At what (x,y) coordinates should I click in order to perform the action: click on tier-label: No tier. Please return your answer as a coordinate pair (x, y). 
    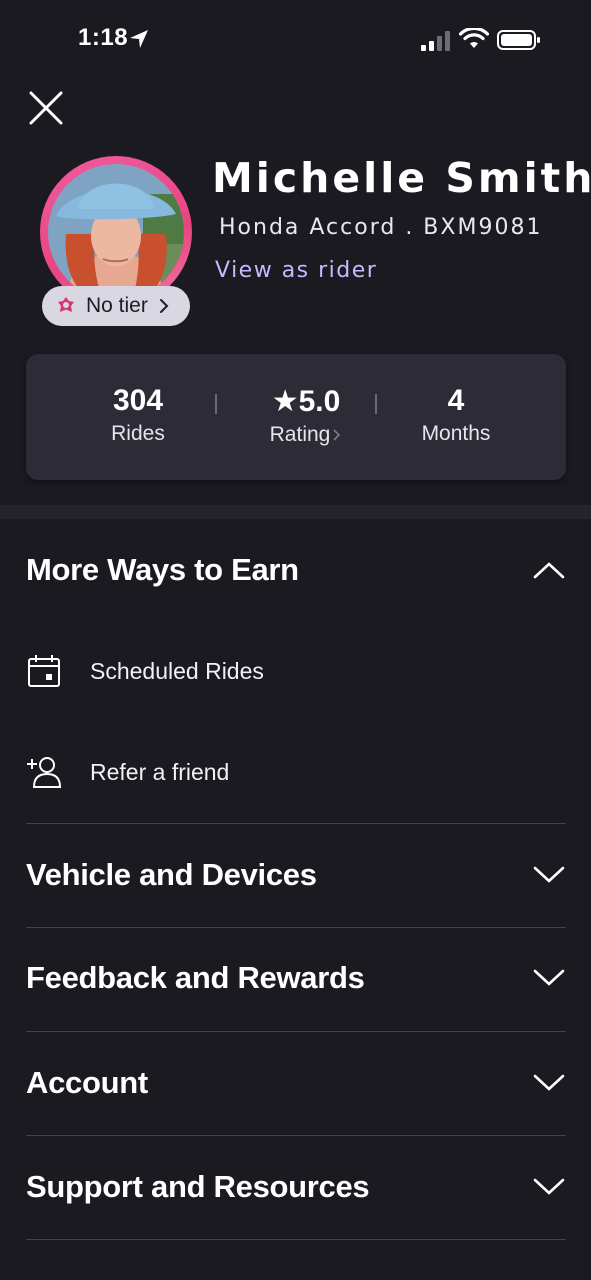
    Looking at the image, I should click on (117, 305).